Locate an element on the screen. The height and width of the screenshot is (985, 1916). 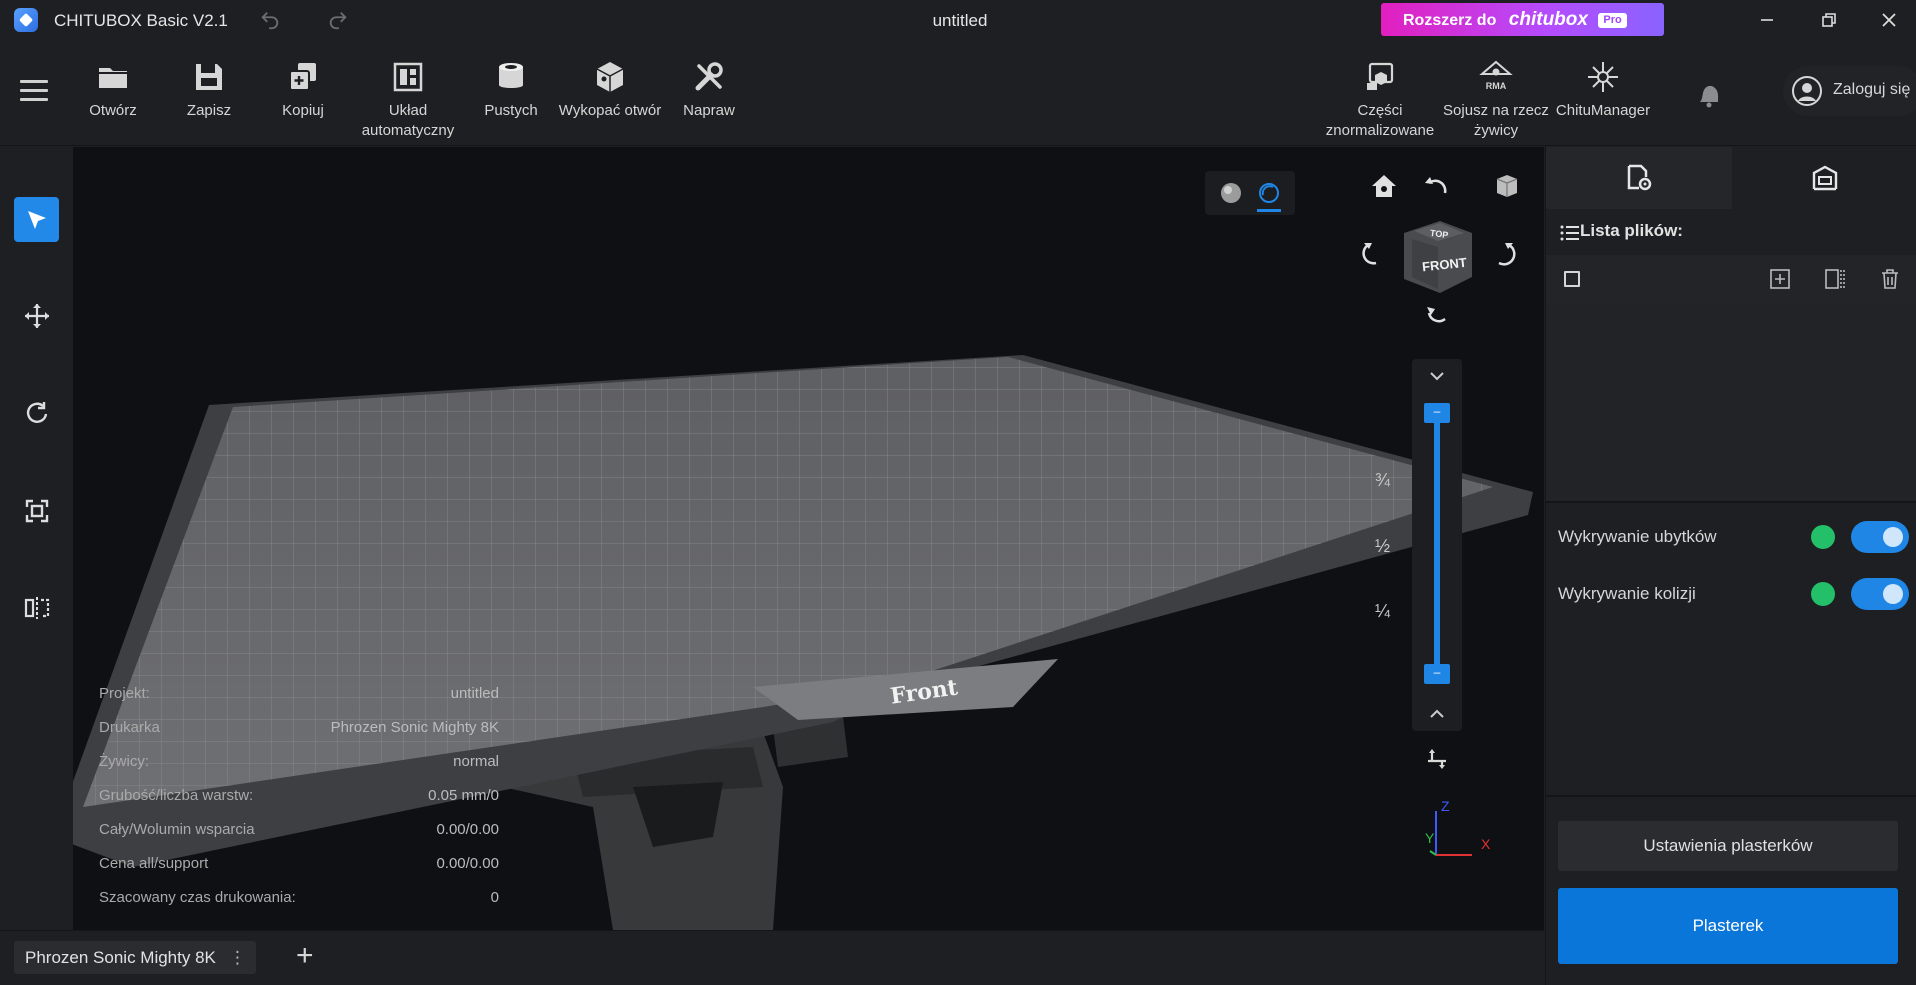
standard-parts-button: Części znormalizowane is located at coordinates (1380, 93).